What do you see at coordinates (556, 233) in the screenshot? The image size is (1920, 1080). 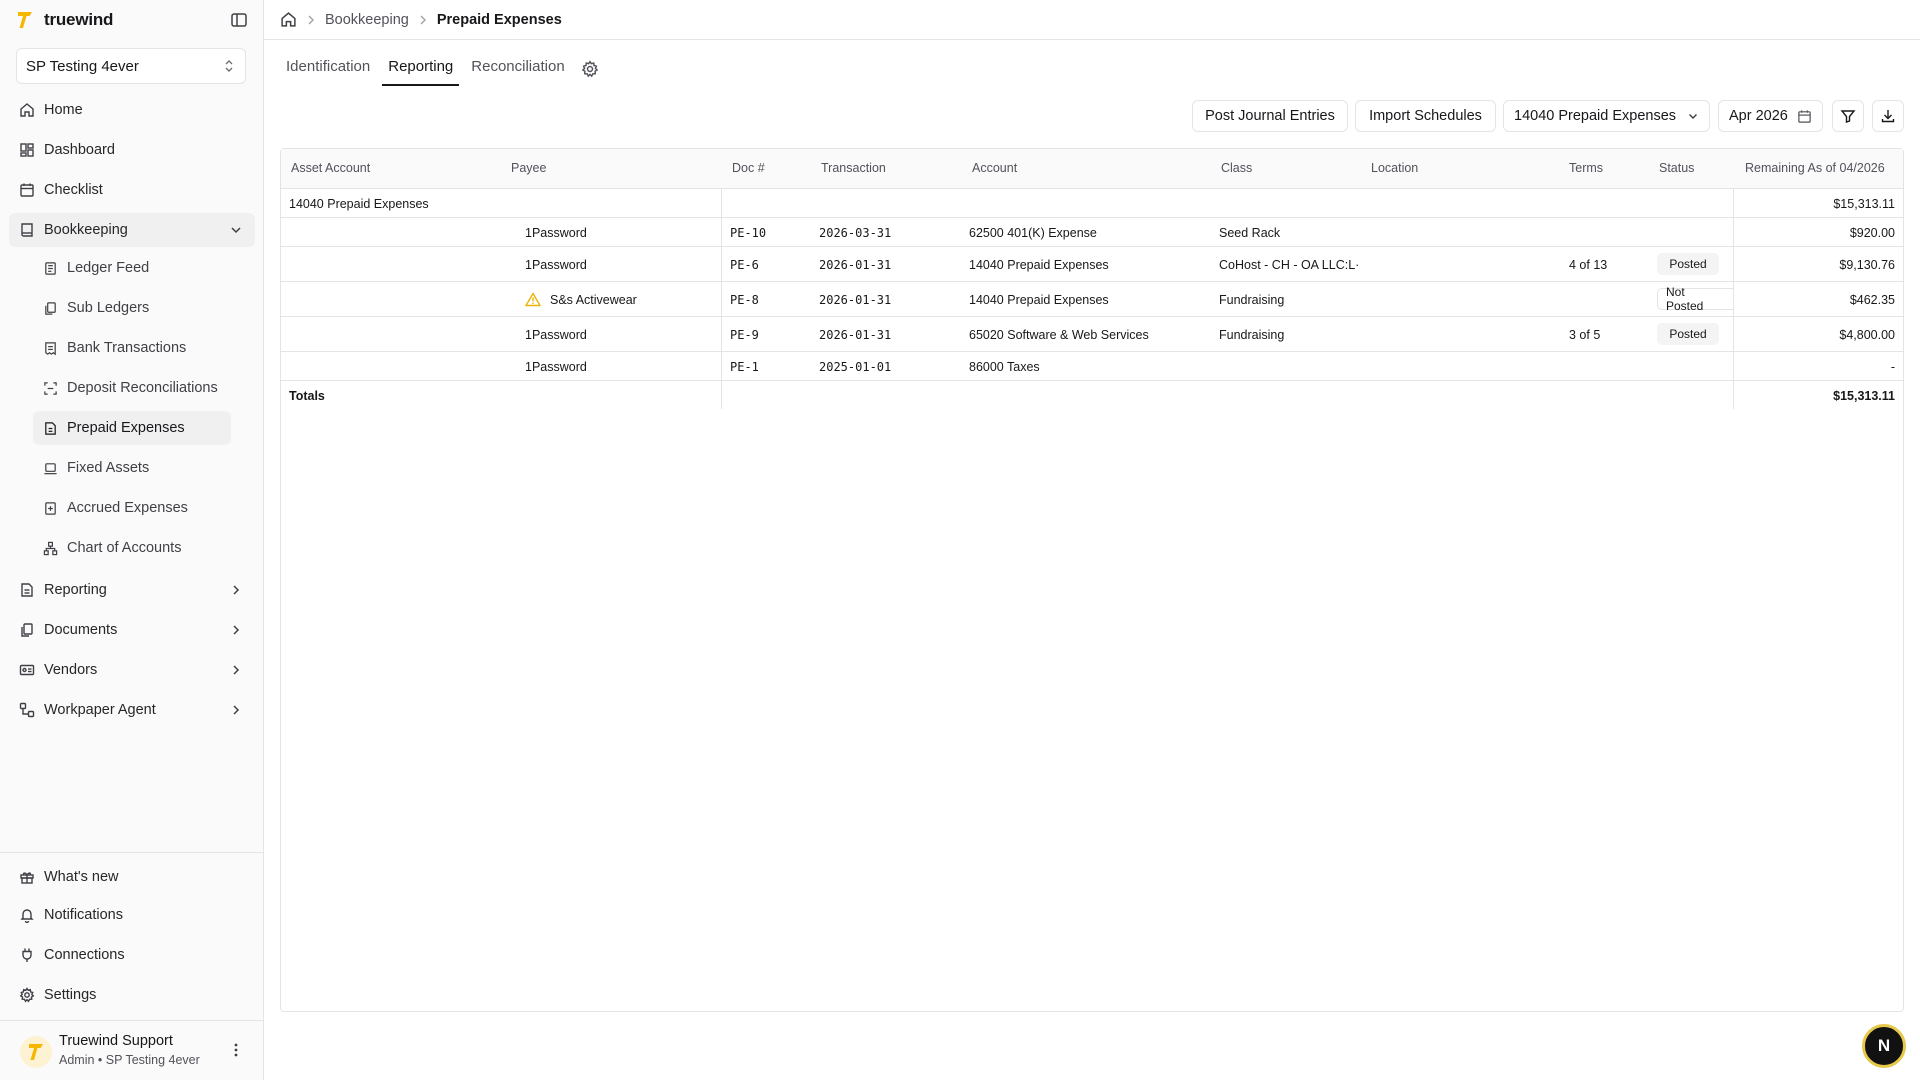 I see `cell-payee: 1Password` at bounding box center [556, 233].